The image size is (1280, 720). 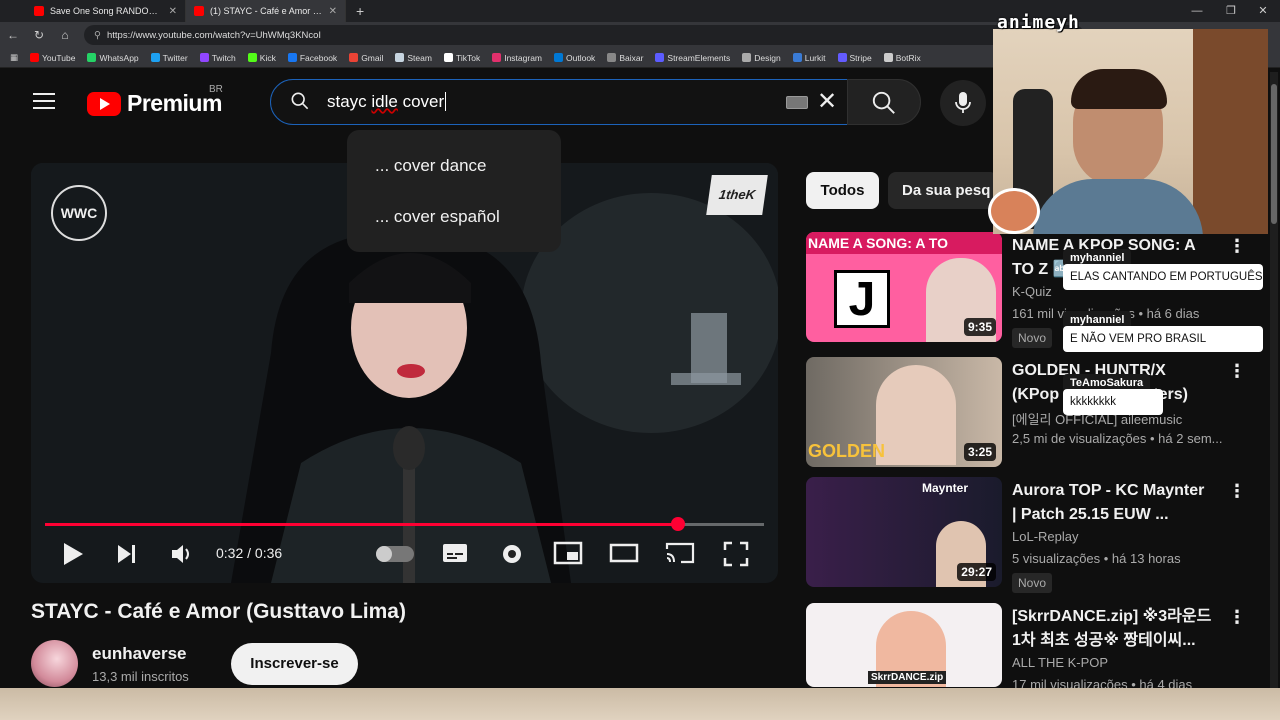 I want to click on next-video-icon, so click(x=127, y=554).